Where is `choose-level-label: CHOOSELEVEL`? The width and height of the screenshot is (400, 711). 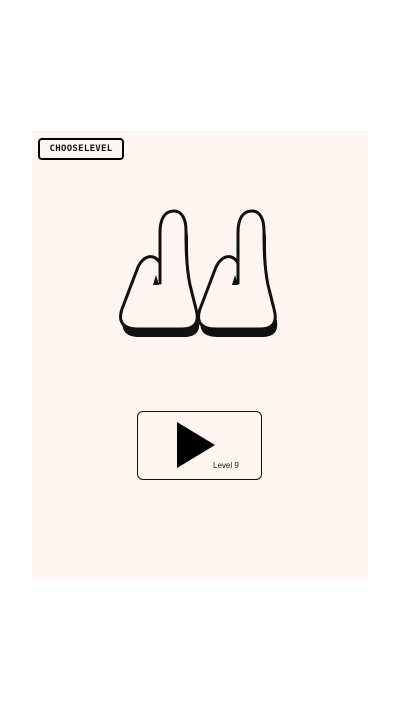
choose-level-label: CHOOSELEVEL is located at coordinates (81, 149).